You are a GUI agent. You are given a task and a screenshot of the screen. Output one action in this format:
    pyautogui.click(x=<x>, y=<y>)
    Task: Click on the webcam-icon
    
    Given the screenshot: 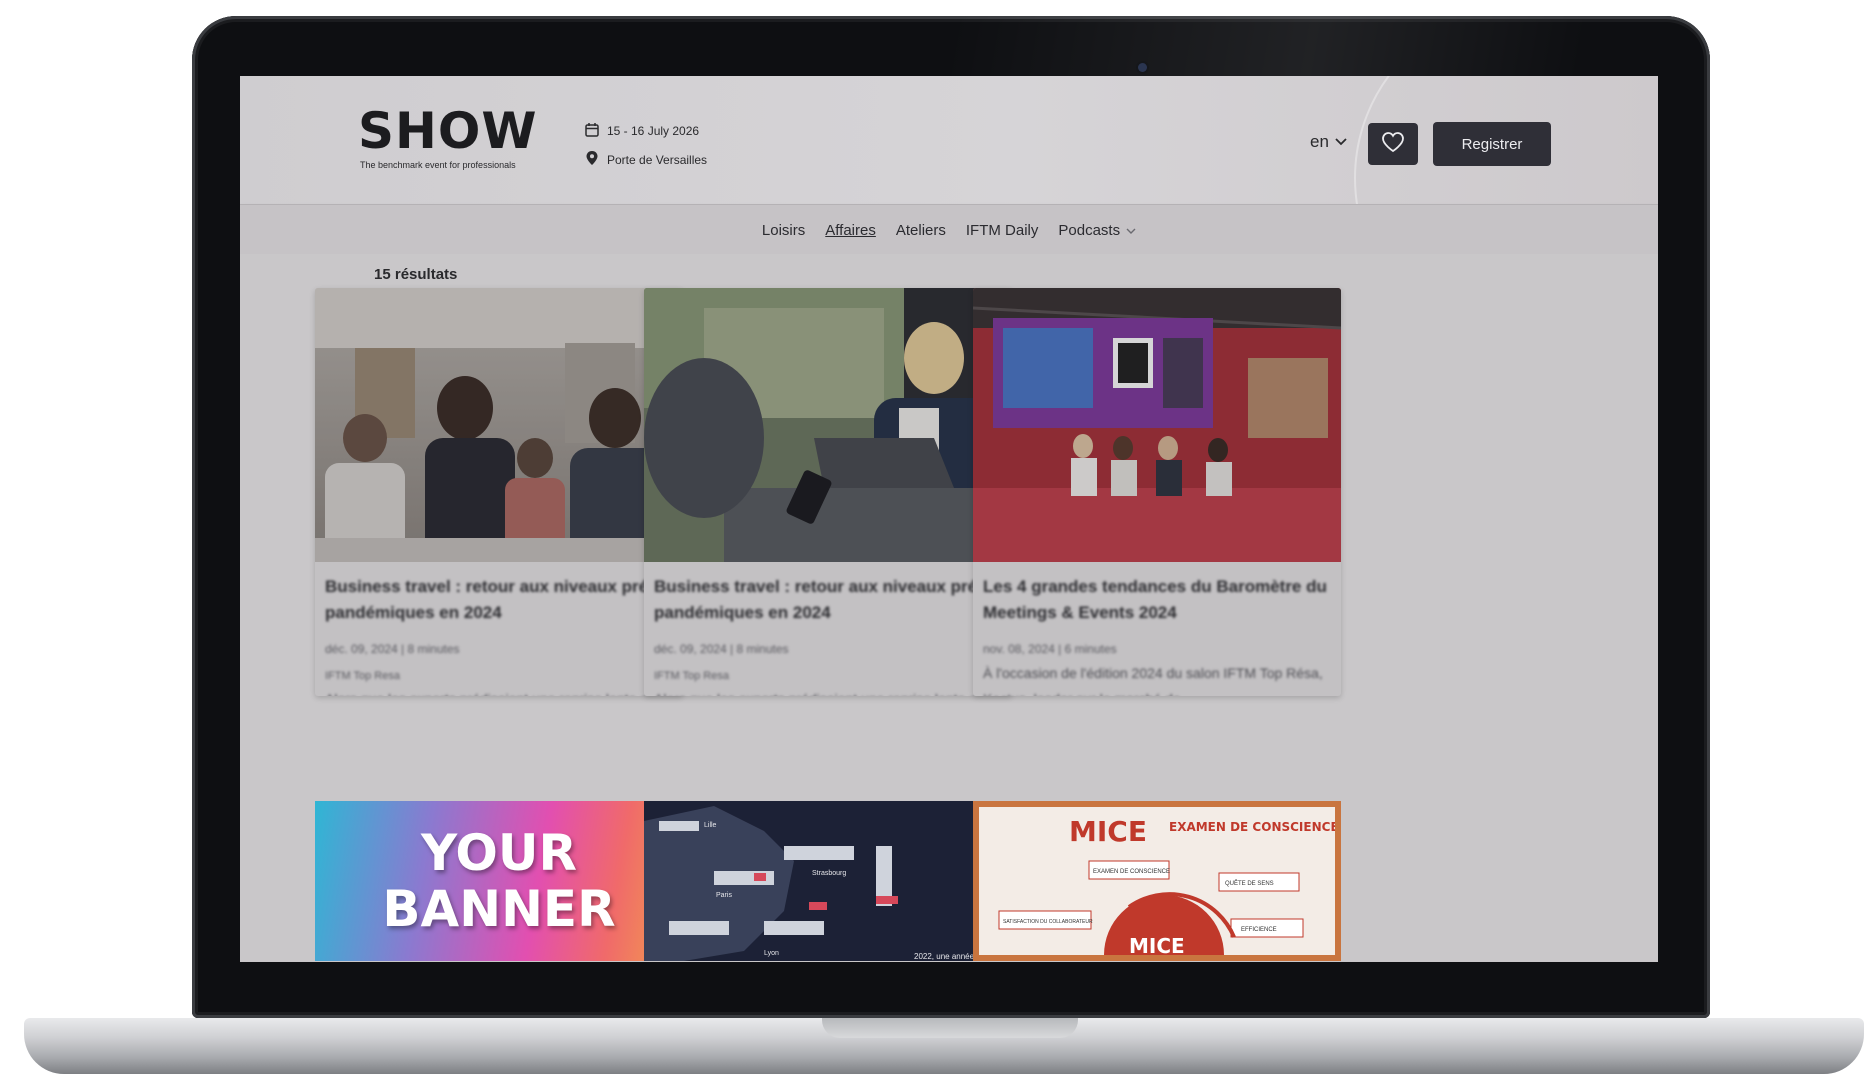 What is the action you would take?
    pyautogui.click(x=1142, y=67)
    